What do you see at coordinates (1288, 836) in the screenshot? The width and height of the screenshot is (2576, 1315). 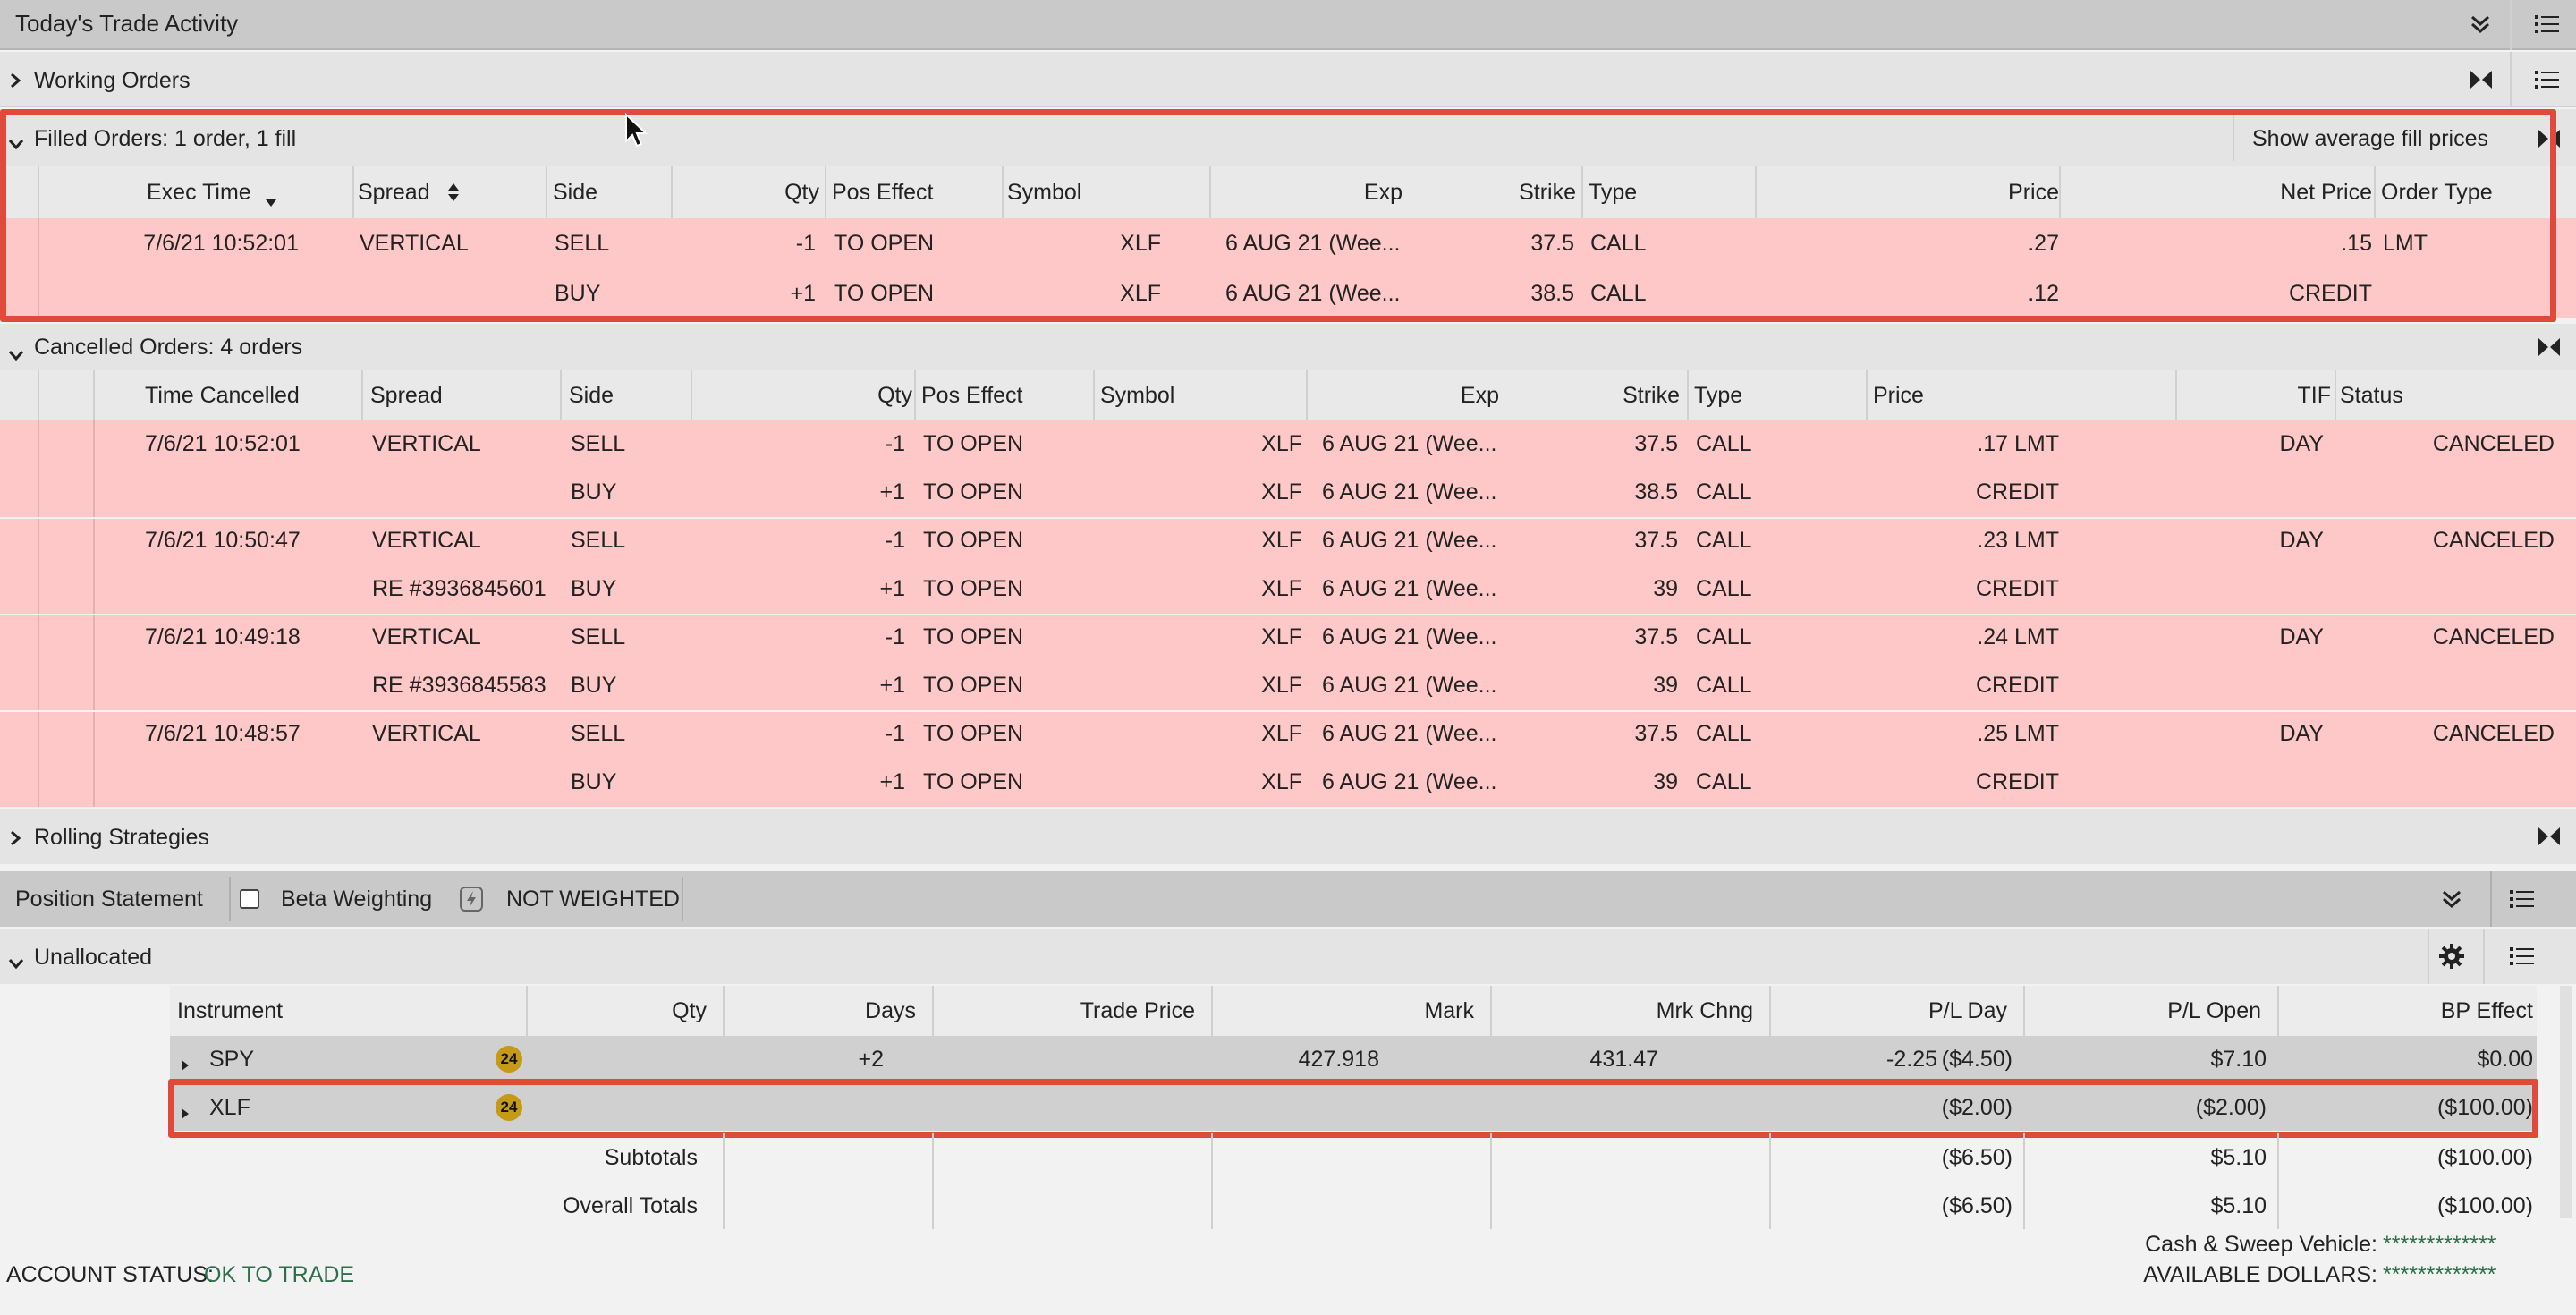 I see `rolling-strategies-header: Rolling Strategies` at bounding box center [1288, 836].